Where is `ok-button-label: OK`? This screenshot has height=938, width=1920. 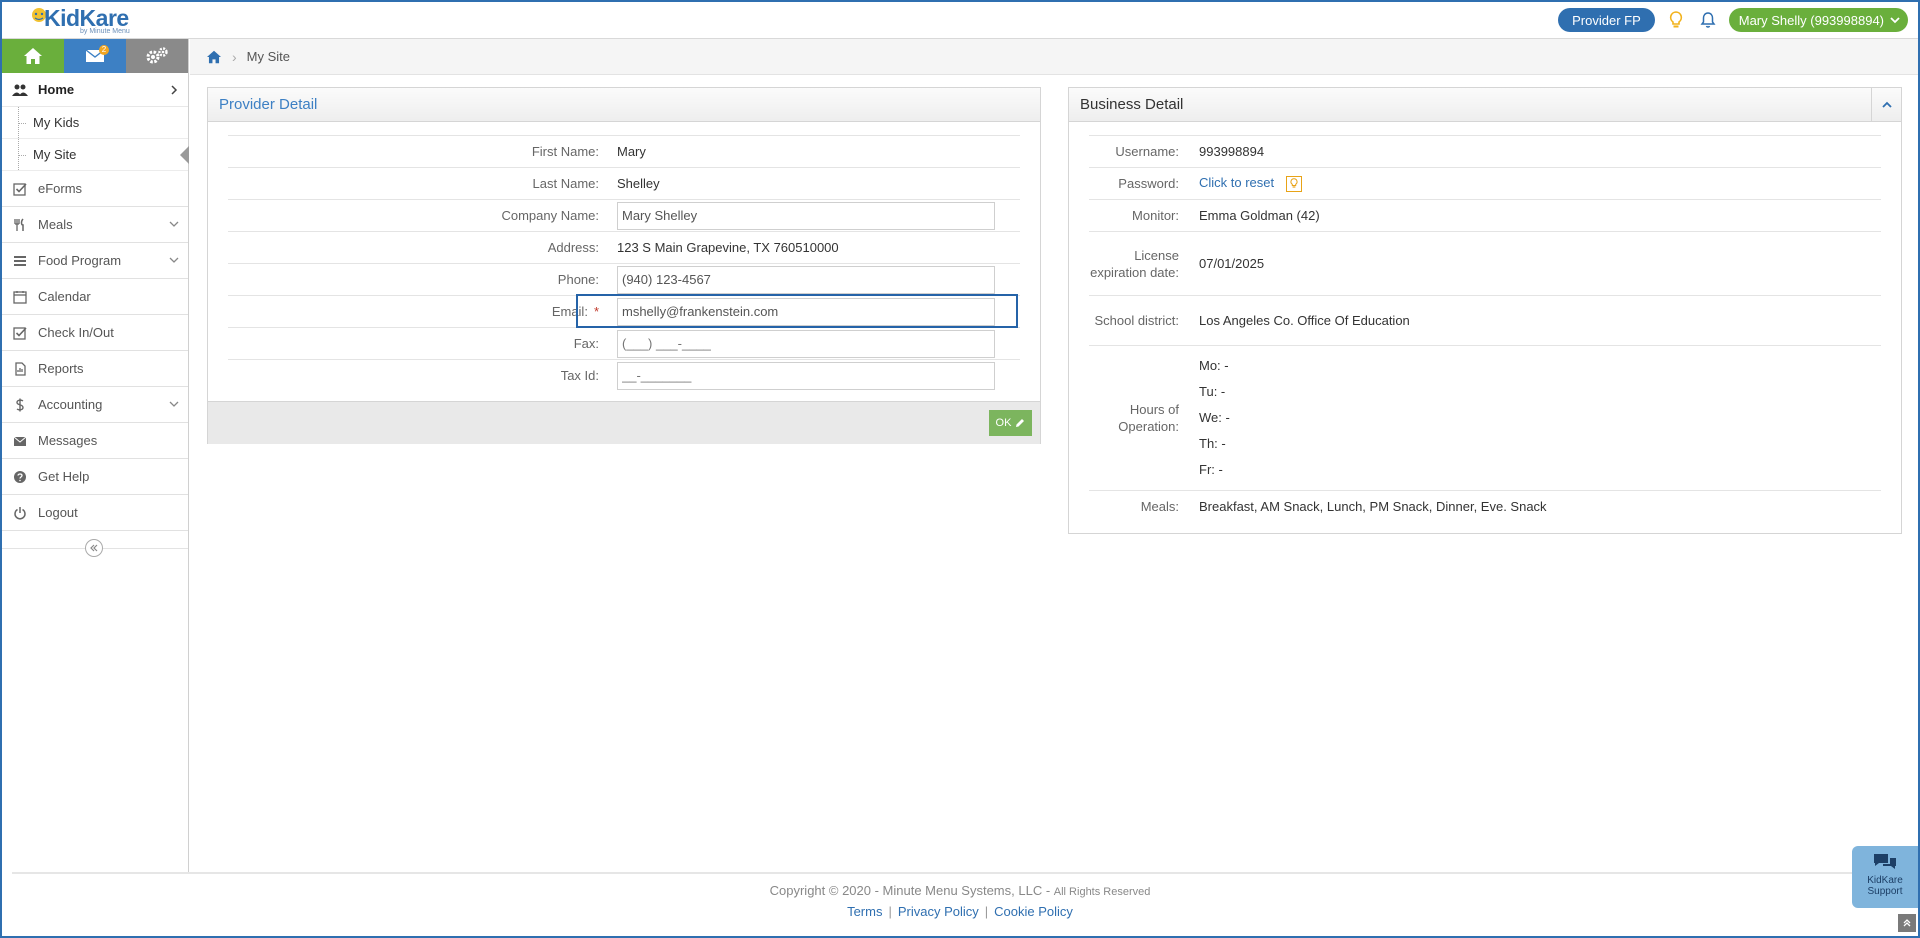
ok-button-label: OK is located at coordinates (1003, 423).